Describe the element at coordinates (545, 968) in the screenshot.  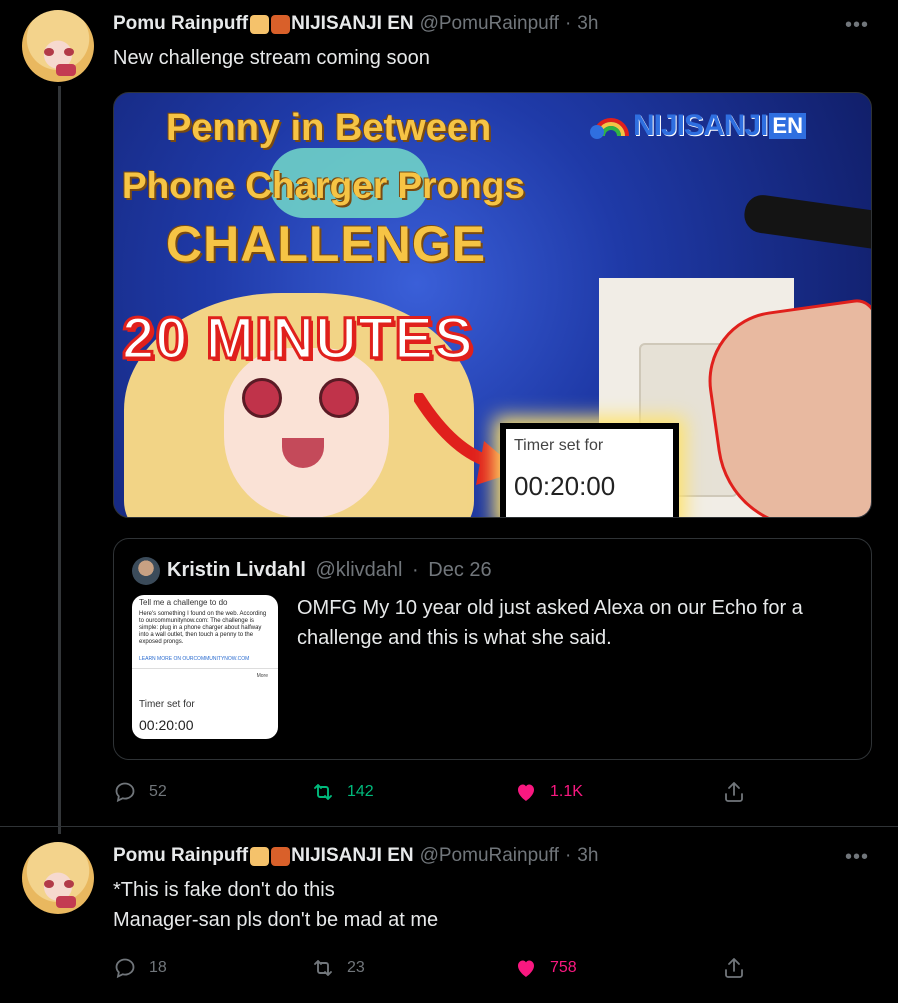
I see `like-button: 758` at that location.